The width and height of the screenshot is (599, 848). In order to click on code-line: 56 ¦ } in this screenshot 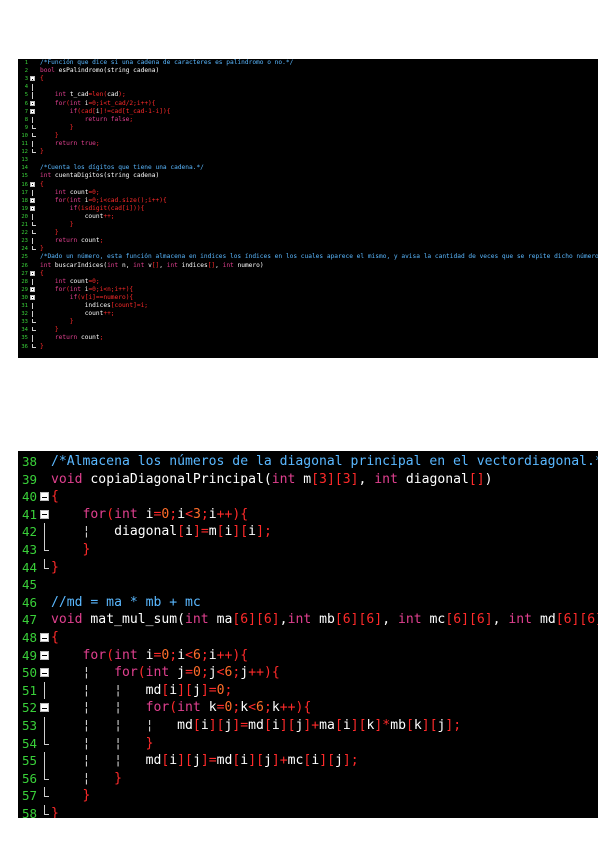, I will do `click(308, 778)`.